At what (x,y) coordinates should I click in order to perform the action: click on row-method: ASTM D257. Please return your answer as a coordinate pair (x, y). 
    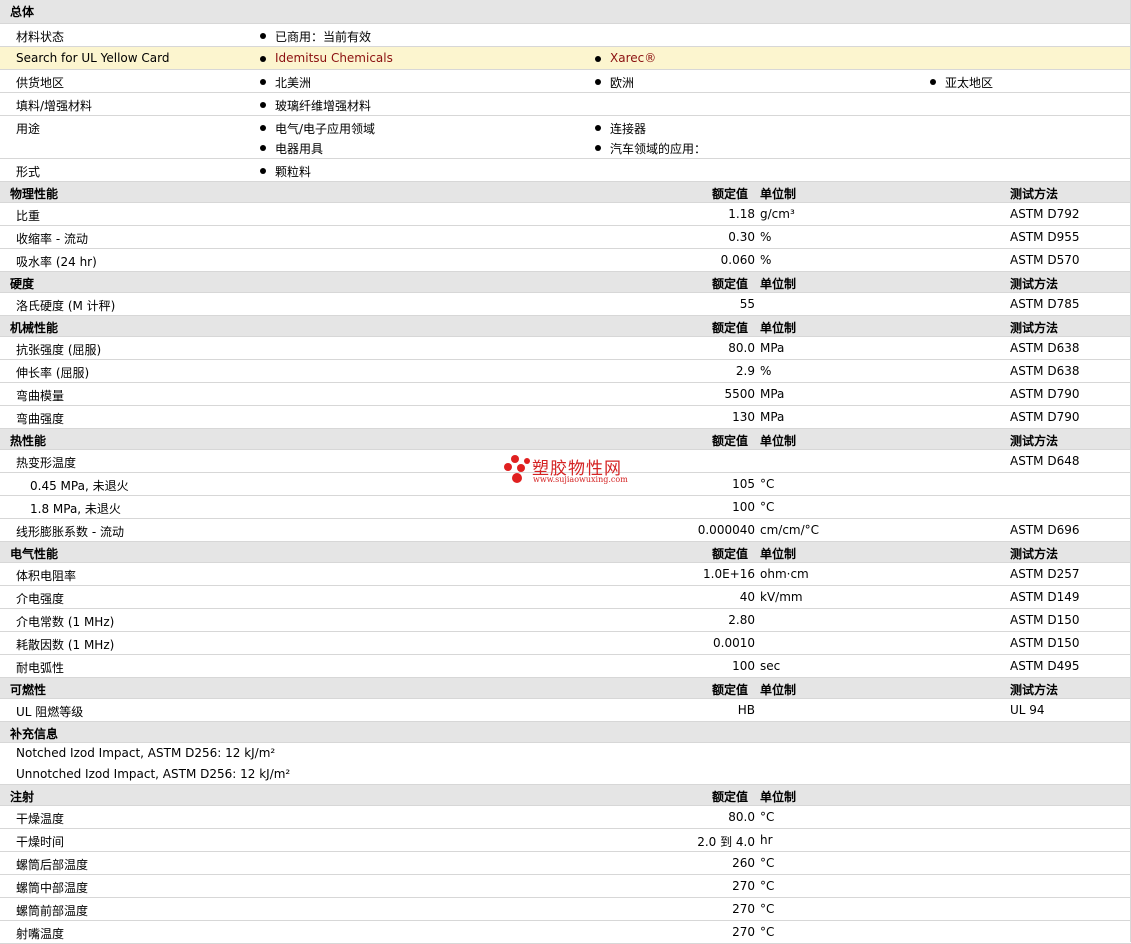
    Looking at the image, I should click on (1045, 574).